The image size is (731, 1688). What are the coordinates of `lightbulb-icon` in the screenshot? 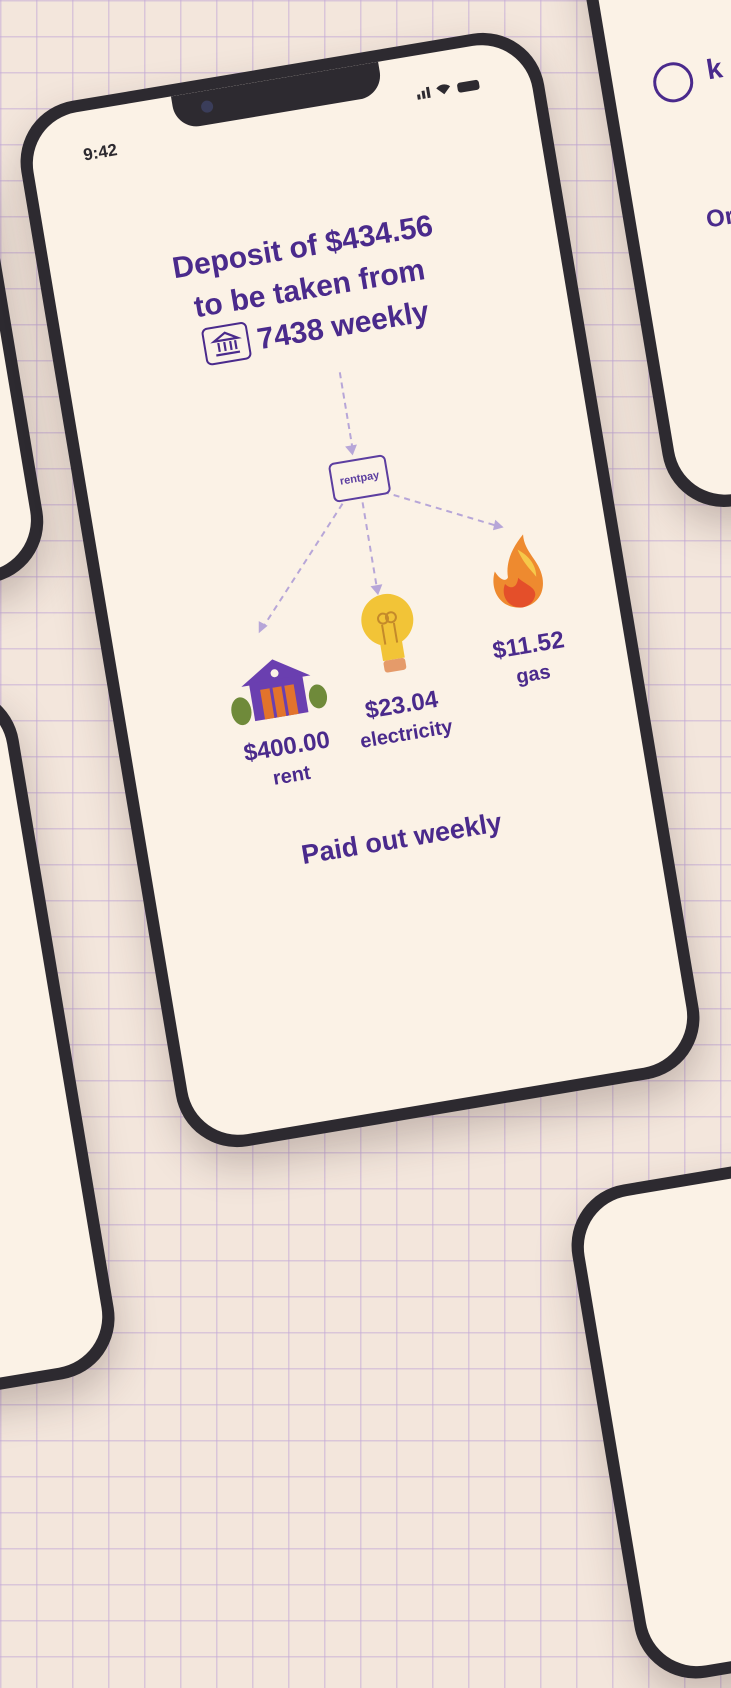 It's located at (387, 633).